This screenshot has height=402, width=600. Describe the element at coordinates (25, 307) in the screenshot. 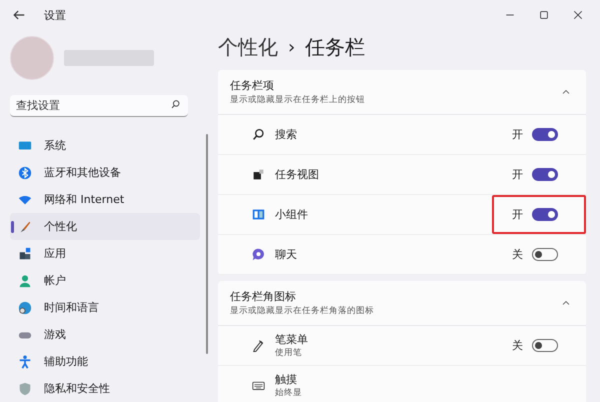

I see `globe-clock-icon` at that location.